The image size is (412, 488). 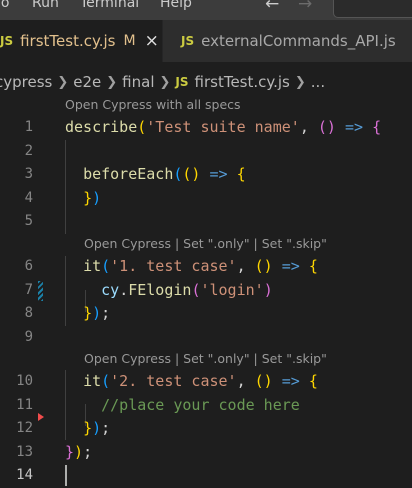 What do you see at coordinates (92, 198) in the screenshot?
I see `code-text: })` at bounding box center [92, 198].